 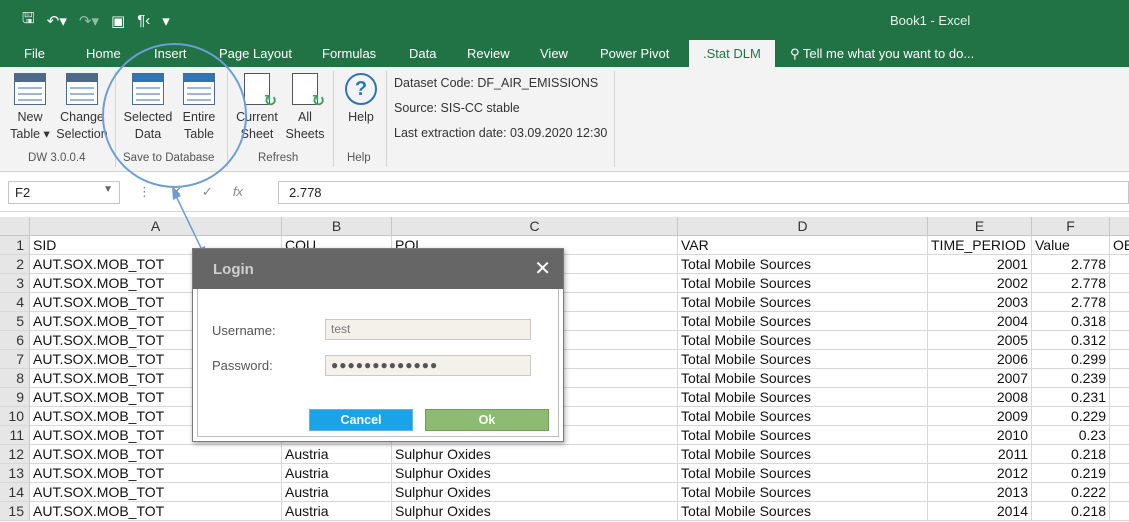 I want to click on row-number: 4, so click(x=15, y=302).